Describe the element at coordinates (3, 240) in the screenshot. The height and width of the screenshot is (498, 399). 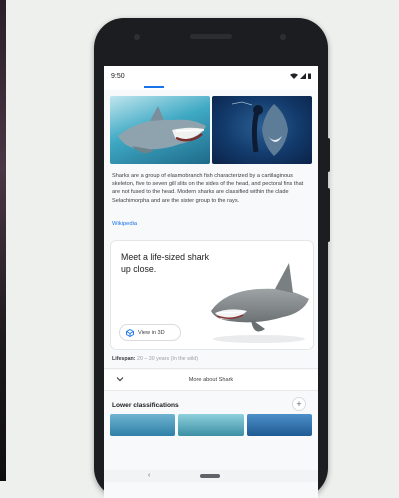
I see `background-edge` at that location.